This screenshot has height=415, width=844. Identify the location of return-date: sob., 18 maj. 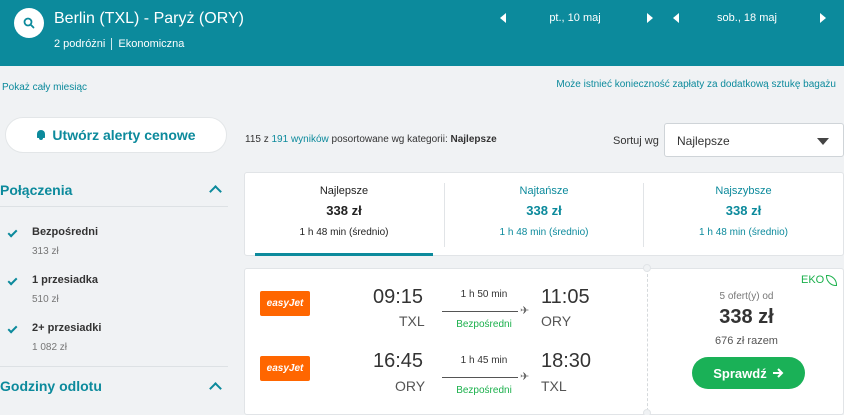
(747, 18).